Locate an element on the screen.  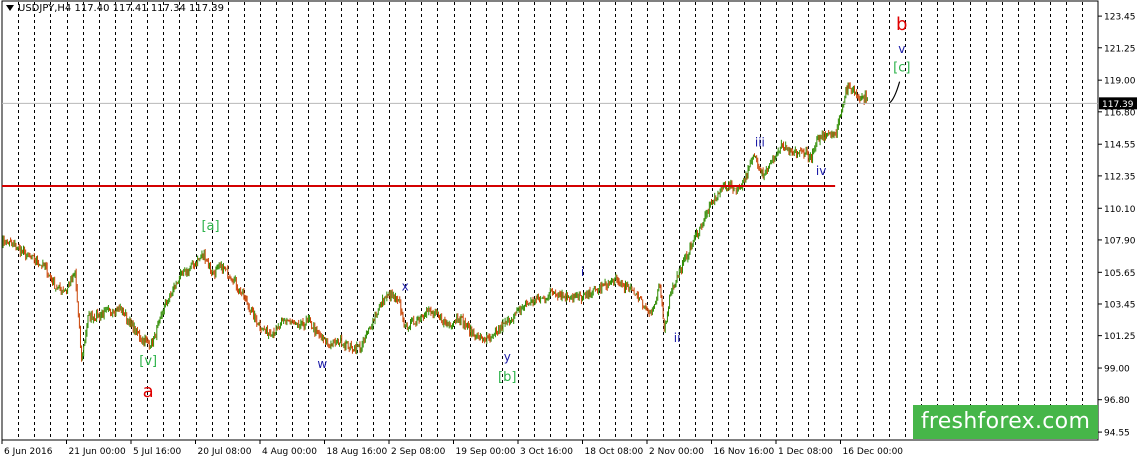
y-tick-label: 123.45 is located at coordinates (1120, 18).